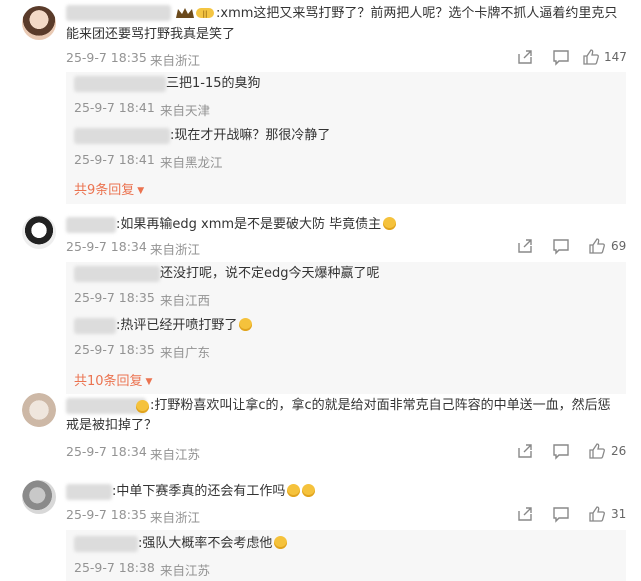 This screenshot has height=581, width=641. Describe the element at coordinates (195, 13) in the screenshot. I see `vip-crown-icon: ||` at that location.